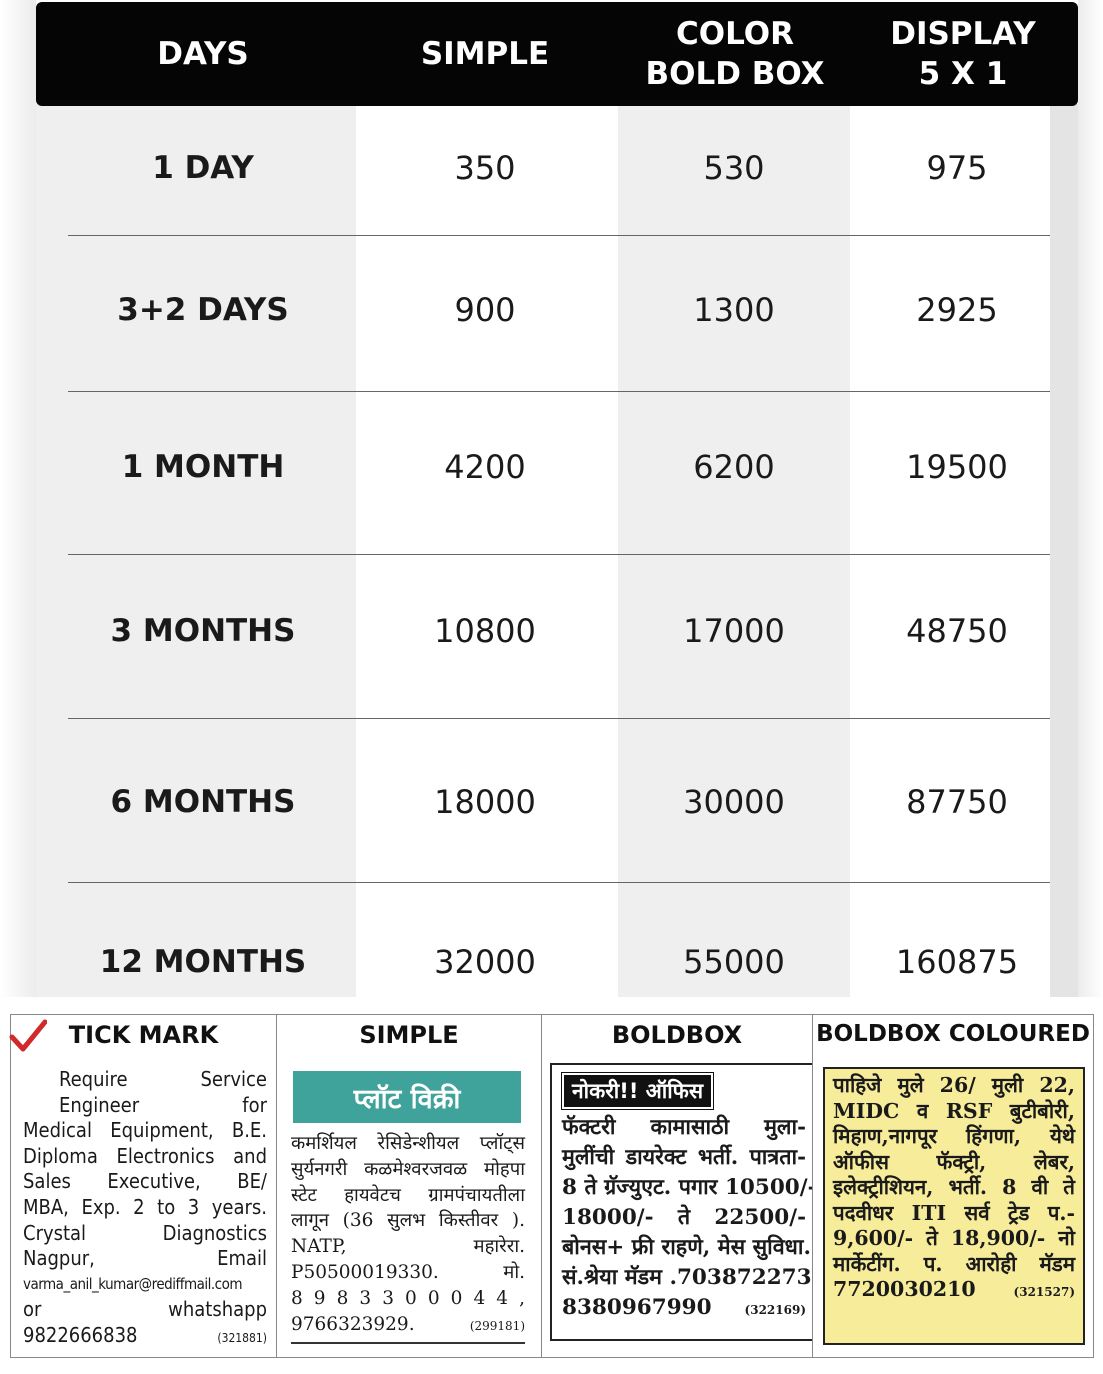  What do you see at coordinates (1090, 498) in the screenshot?
I see `right-shadow` at bounding box center [1090, 498].